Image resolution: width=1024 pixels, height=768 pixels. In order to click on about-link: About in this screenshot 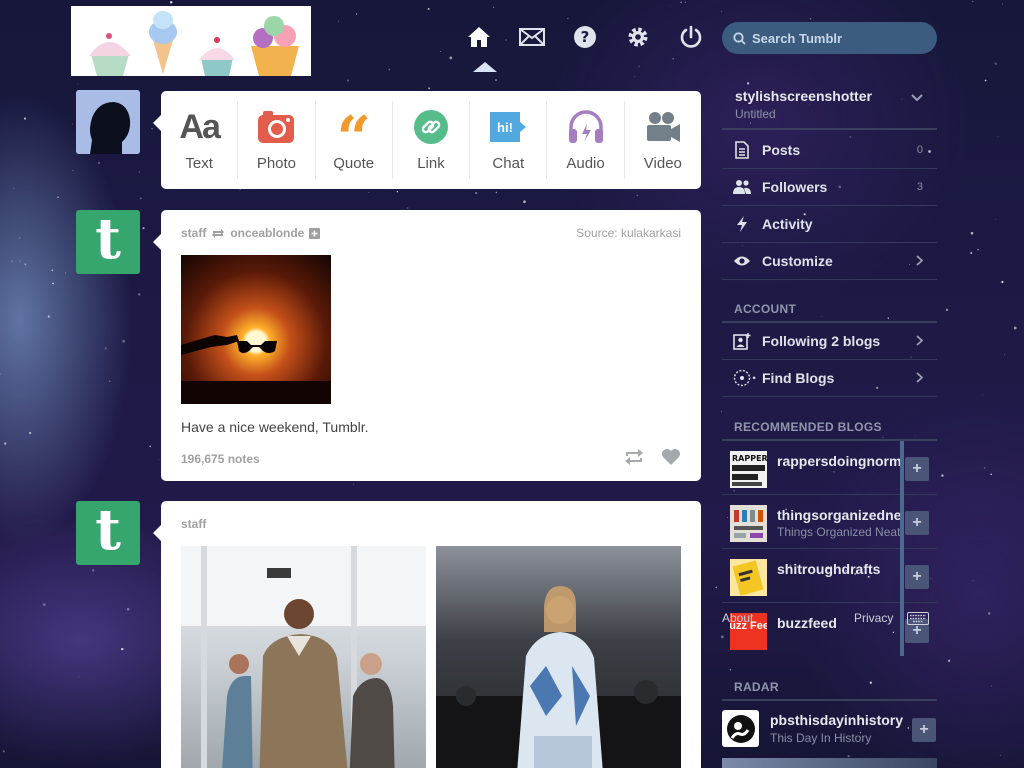, I will do `click(737, 618)`.